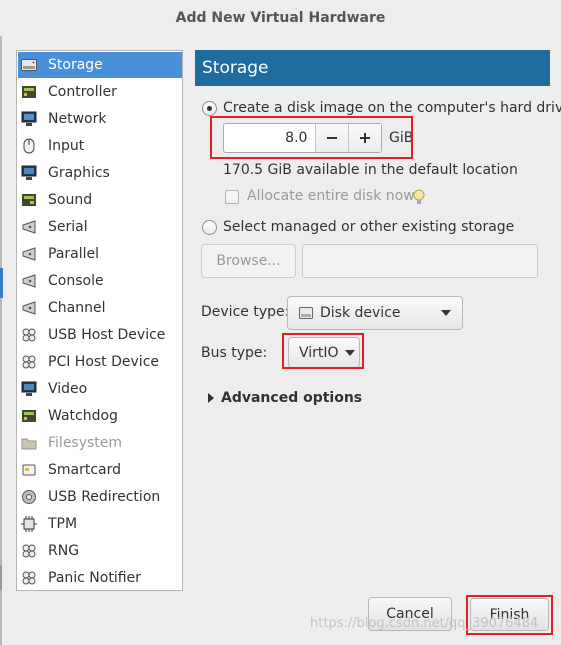  What do you see at coordinates (100, 146) in the screenshot?
I see `hw-item-input: Input` at bounding box center [100, 146].